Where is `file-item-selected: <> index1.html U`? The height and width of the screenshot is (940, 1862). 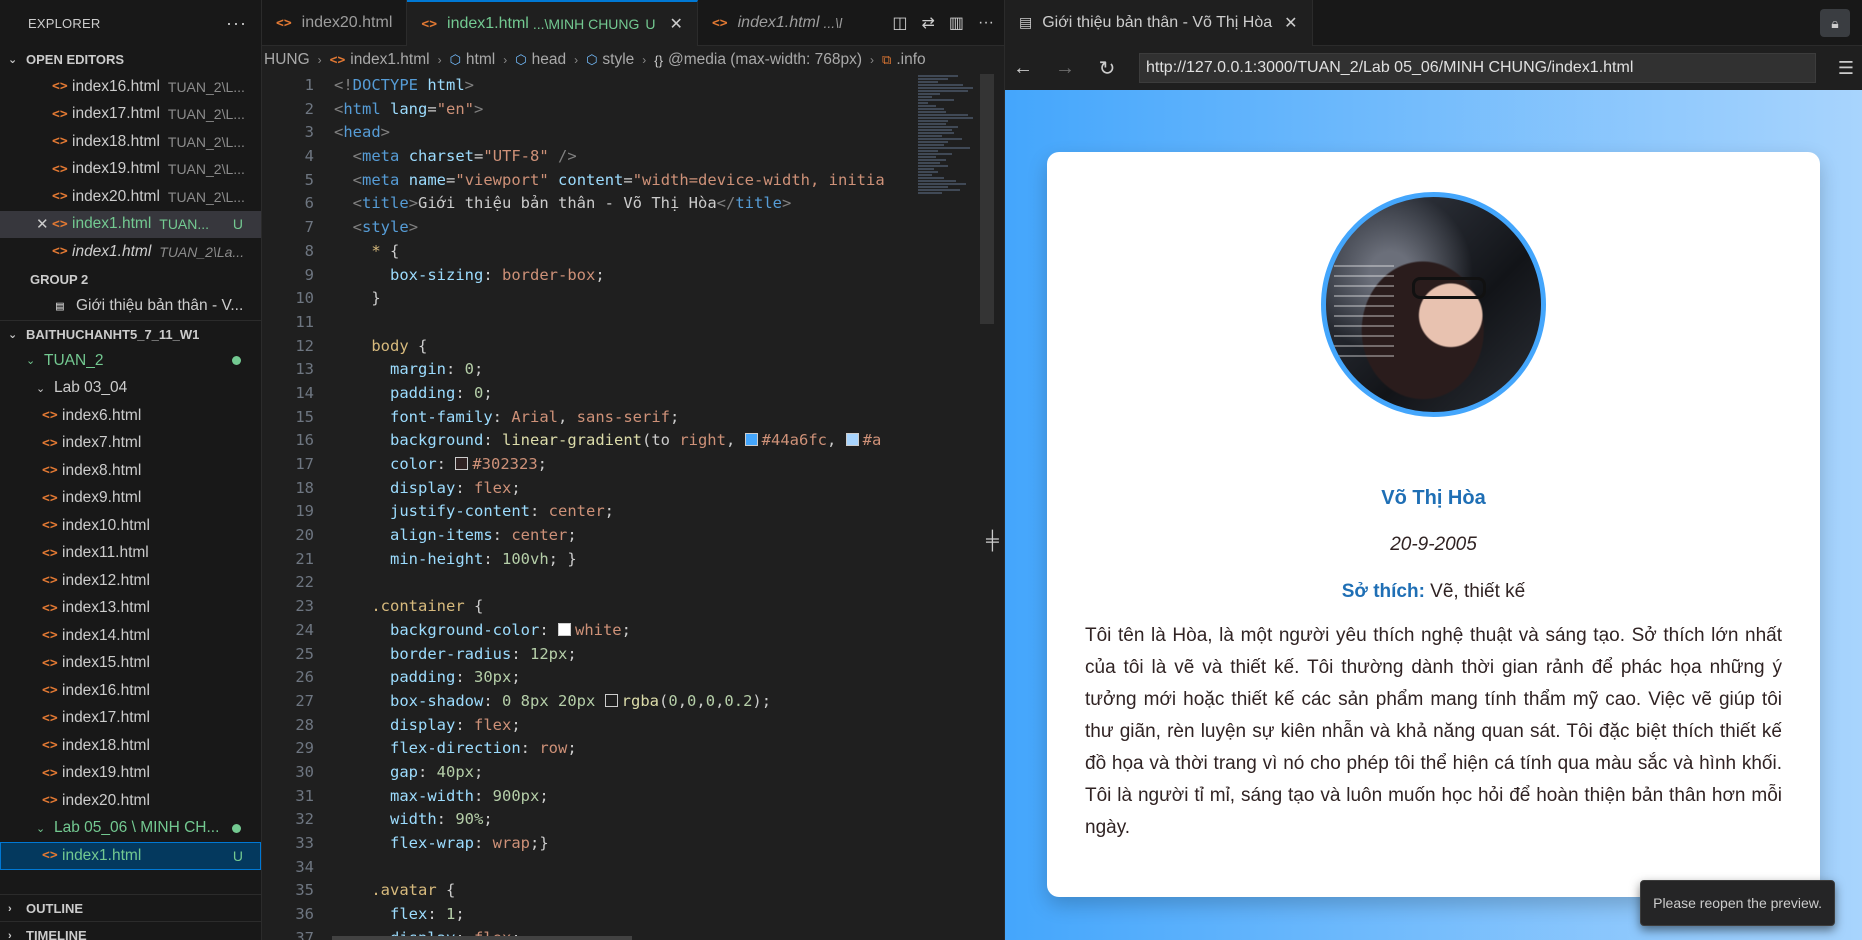
file-item-selected: <> index1.html U is located at coordinates (130, 856).